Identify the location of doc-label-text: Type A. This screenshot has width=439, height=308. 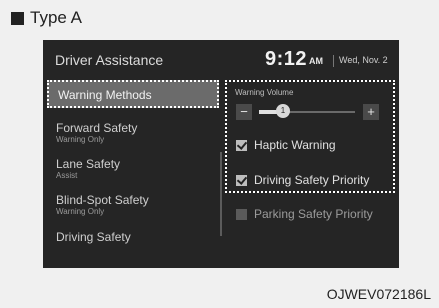
(56, 17).